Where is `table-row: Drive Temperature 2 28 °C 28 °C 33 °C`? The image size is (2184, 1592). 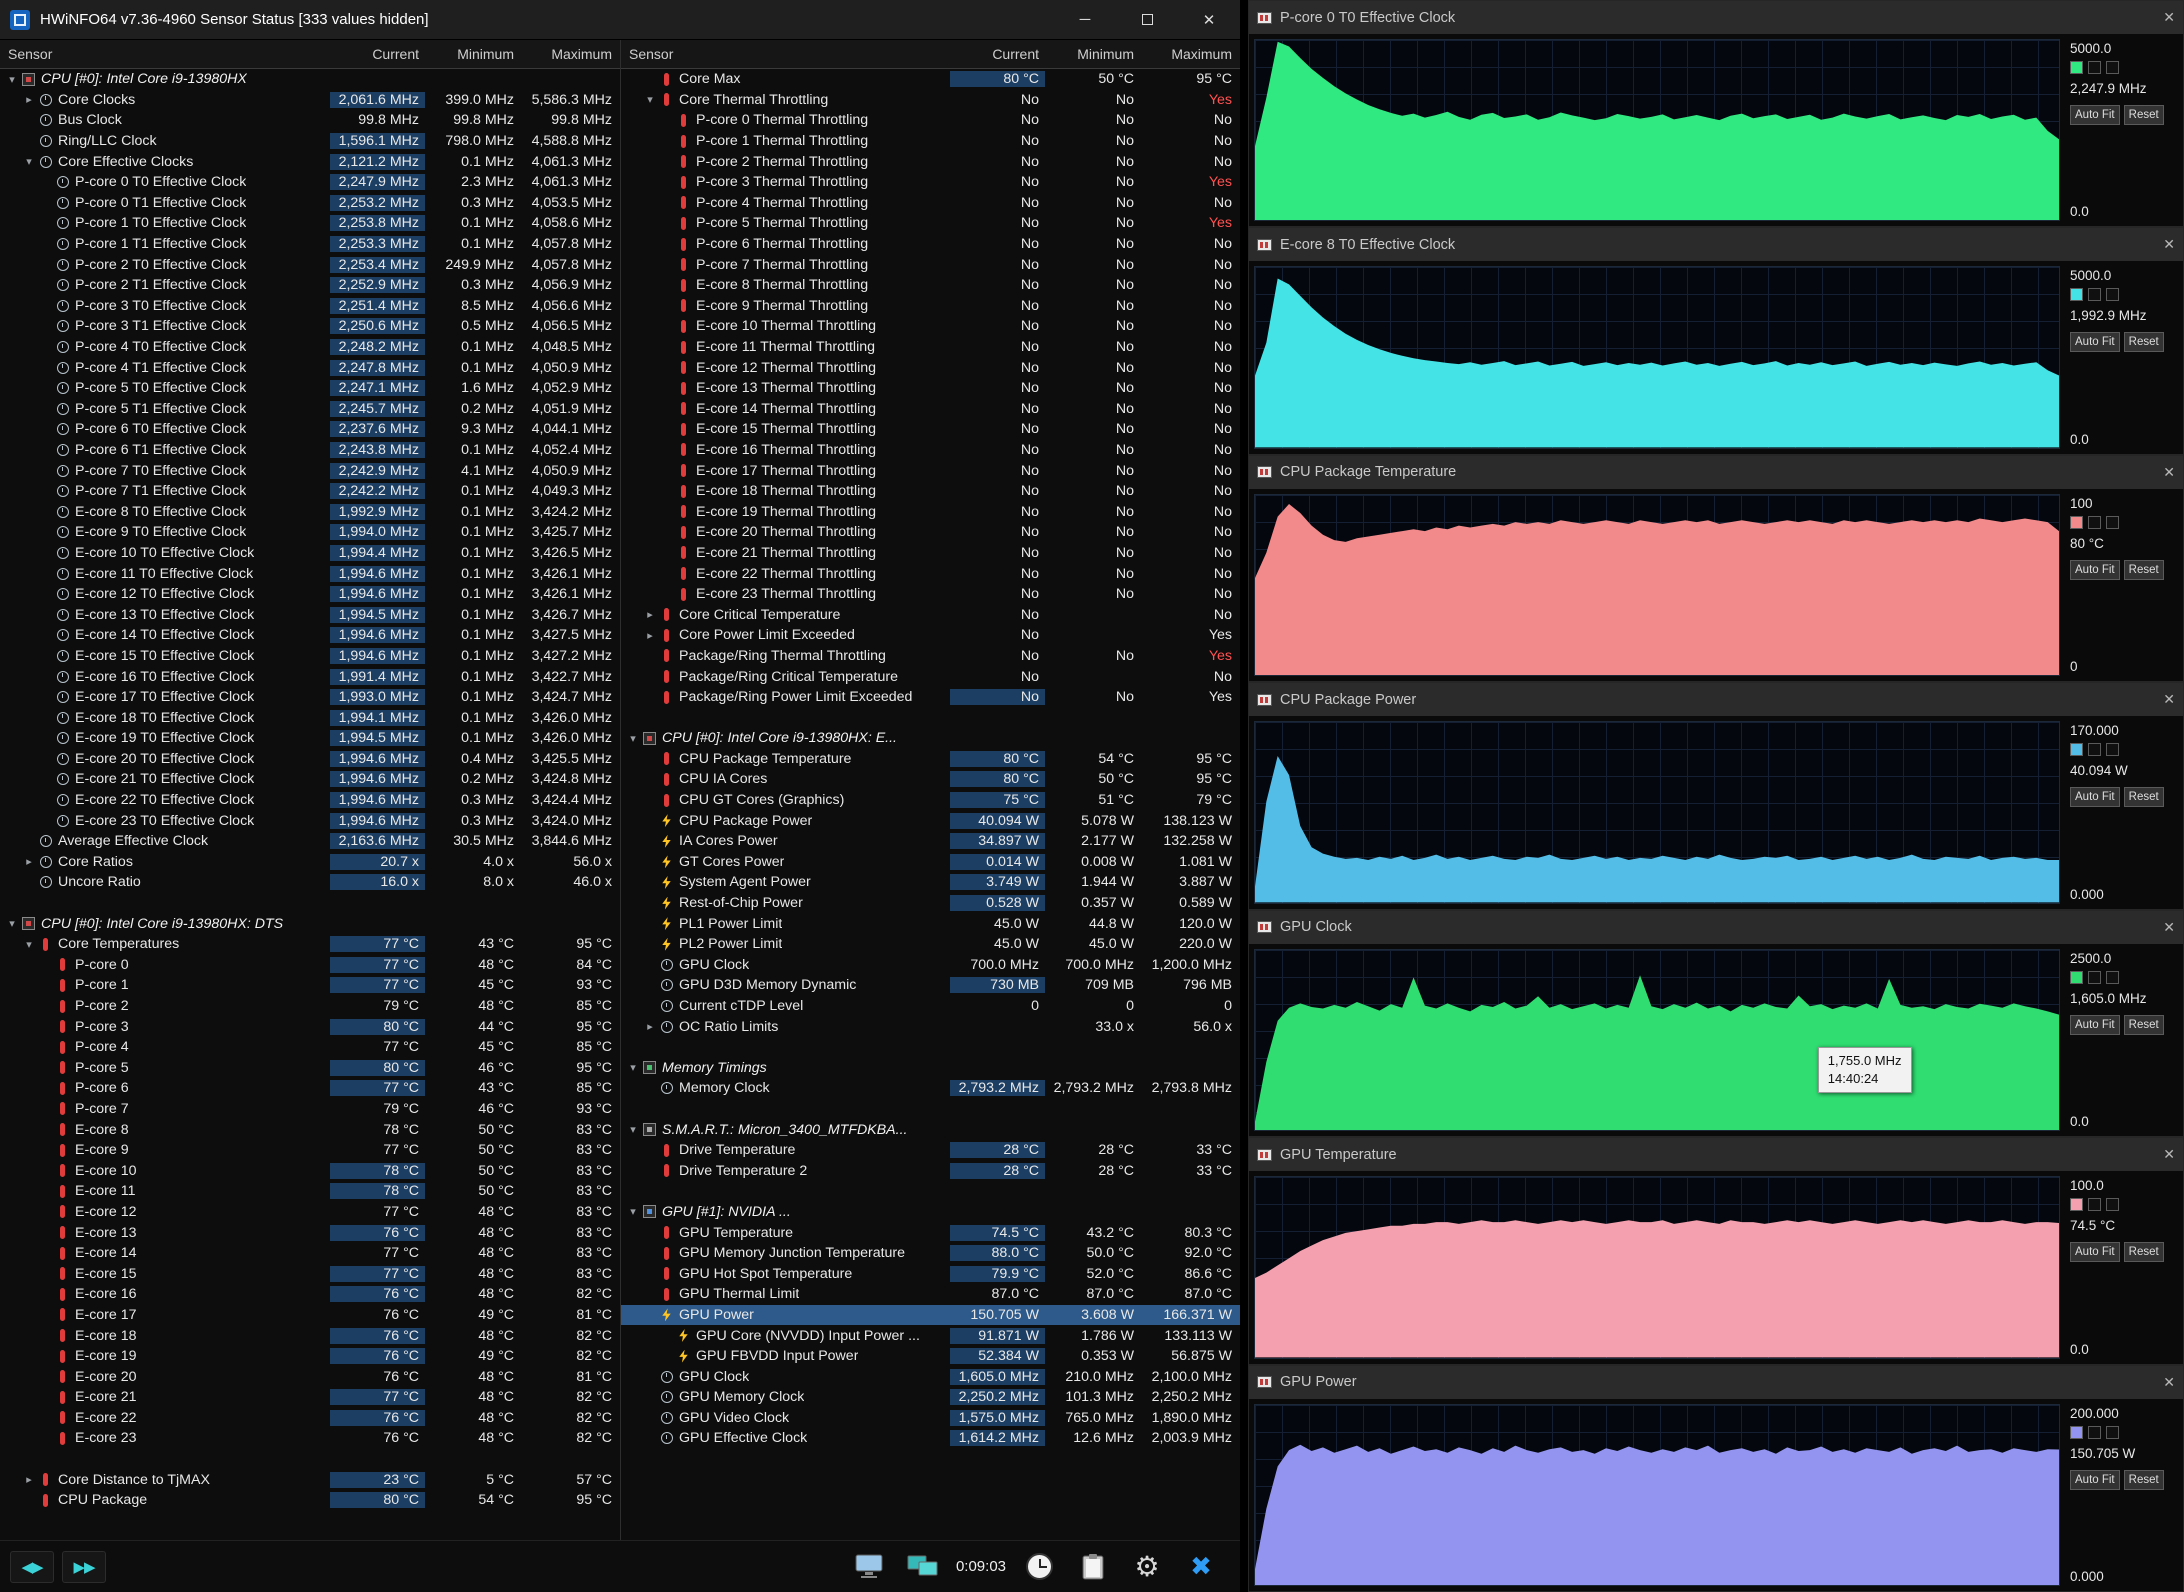
table-row: Drive Temperature 2 28 °C 28 °C 33 °C is located at coordinates (930, 1170).